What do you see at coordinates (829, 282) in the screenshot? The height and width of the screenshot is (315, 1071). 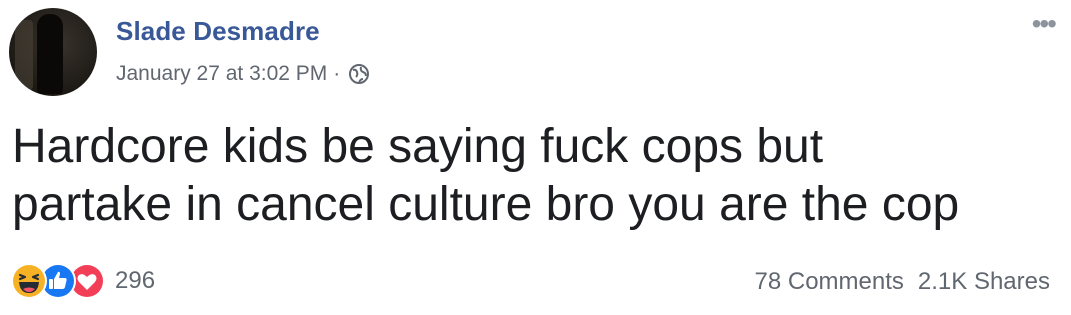 I see `comments-count-link: 78 Comments` at bounding box center [829, 282].